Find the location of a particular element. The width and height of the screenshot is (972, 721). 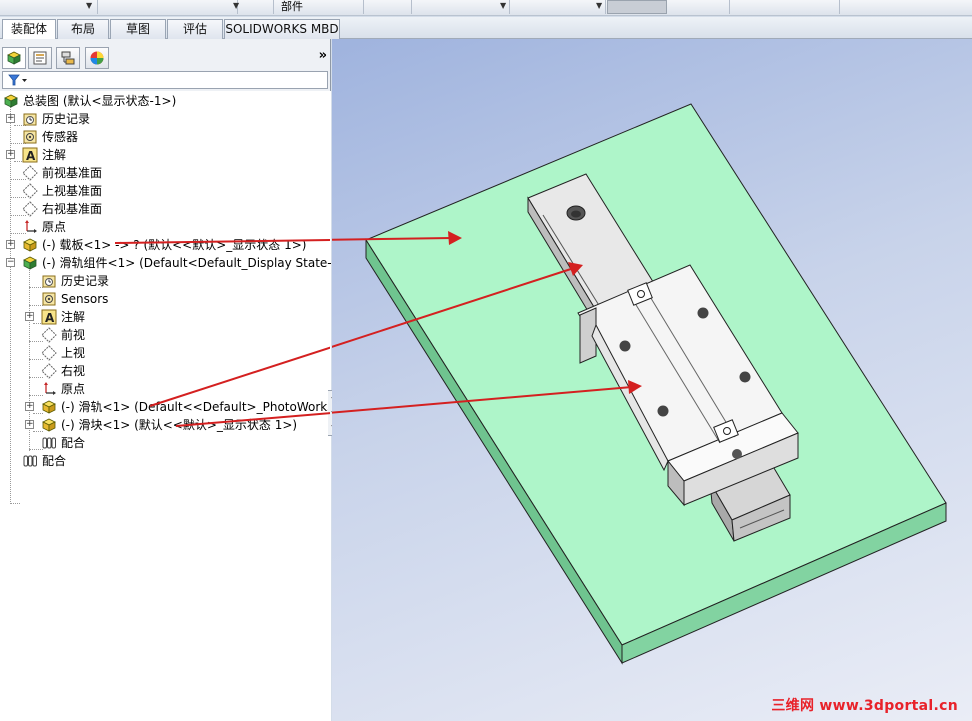

featuremanager-tab is located at coordinates (14, 58).